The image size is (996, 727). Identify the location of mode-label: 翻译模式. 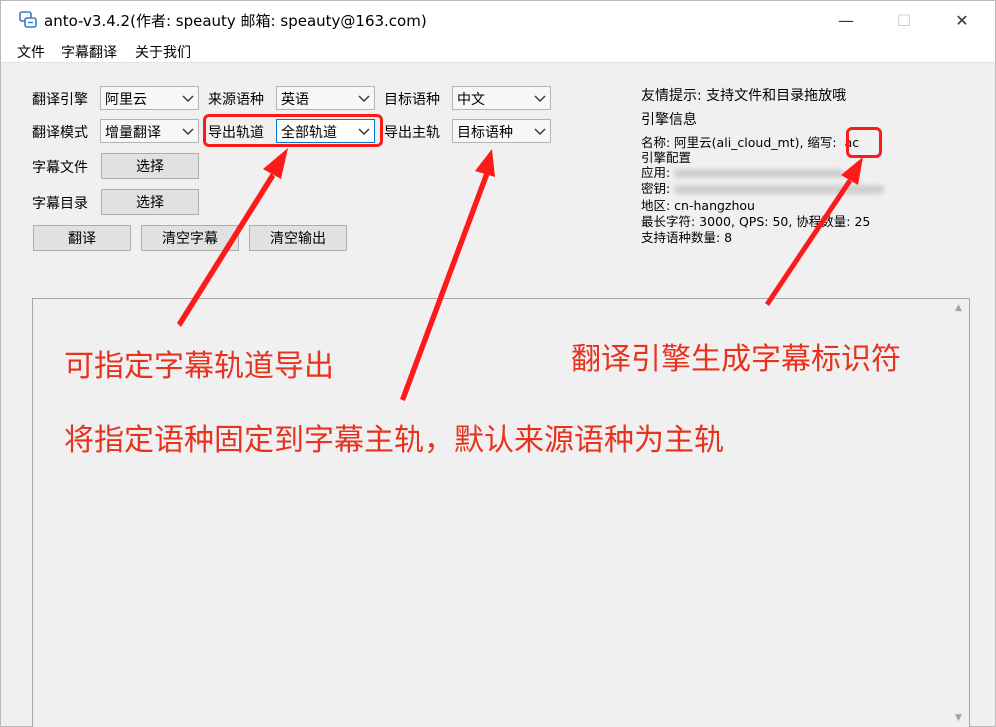
(60, 133).